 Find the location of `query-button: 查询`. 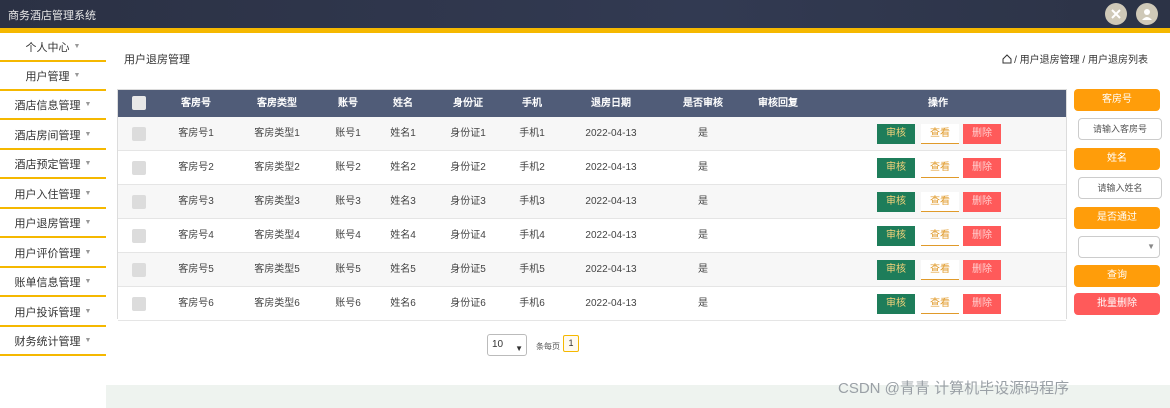

query-button: 查询 is located at coordinates (1117, 276).